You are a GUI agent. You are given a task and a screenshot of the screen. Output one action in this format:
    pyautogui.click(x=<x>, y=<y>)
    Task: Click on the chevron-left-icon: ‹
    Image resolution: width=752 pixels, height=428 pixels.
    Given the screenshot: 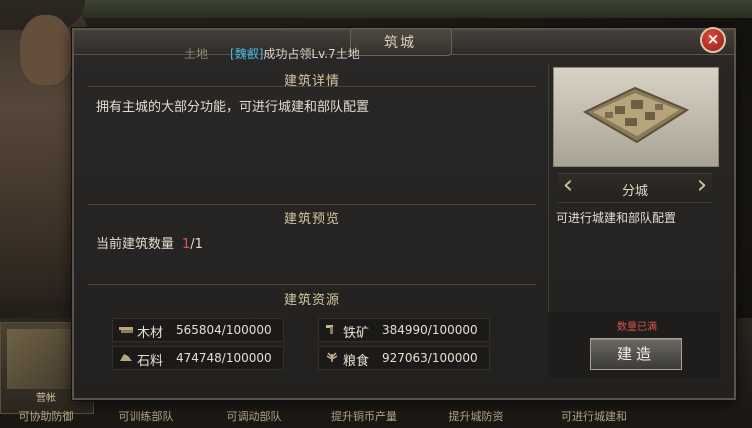 What is the action you would take?
    pyautogui.click(x=568, y=186)
    